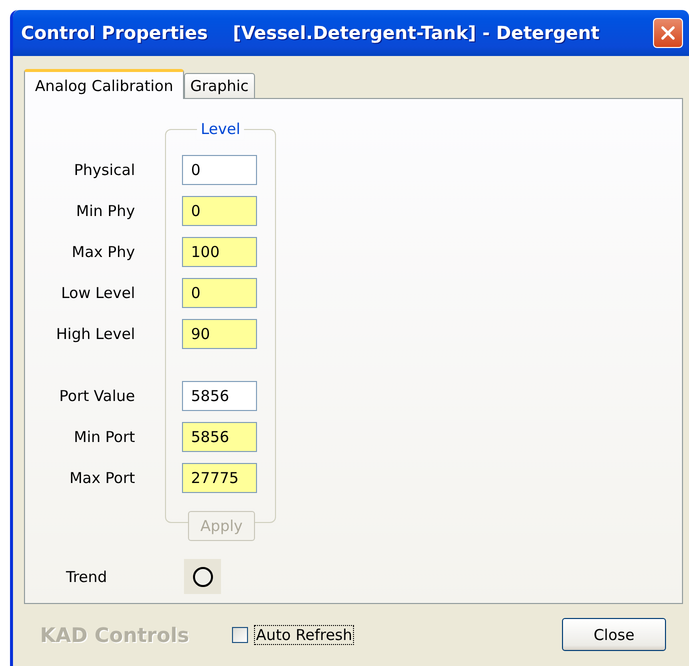 The width and height of the screenshot is (689, 666). I want to click on trend-label: Trend, so click(87, 577).